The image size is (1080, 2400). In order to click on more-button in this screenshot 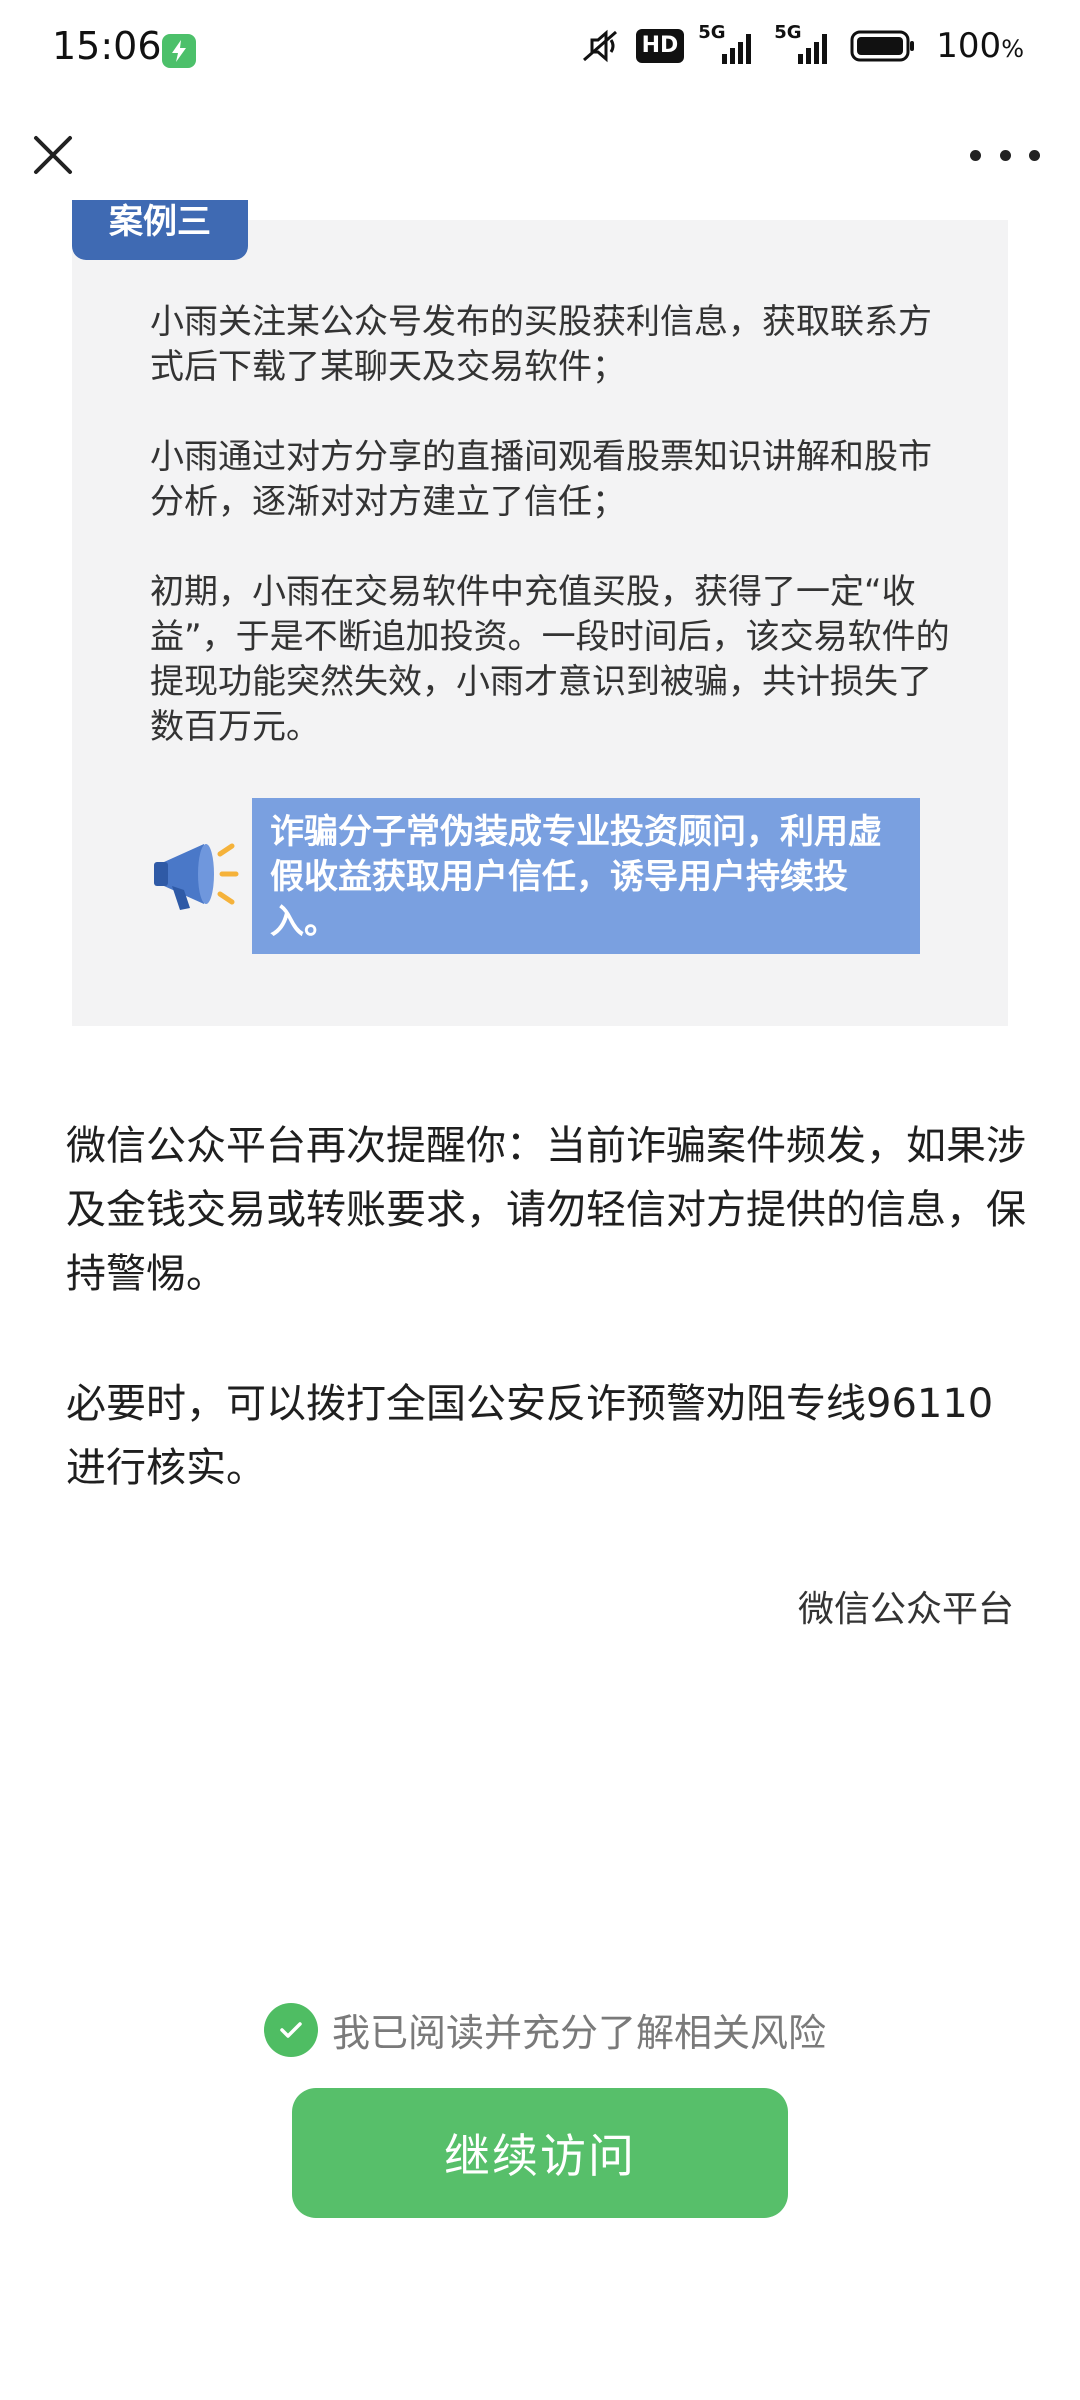, I will do `click(1005, 155)`.